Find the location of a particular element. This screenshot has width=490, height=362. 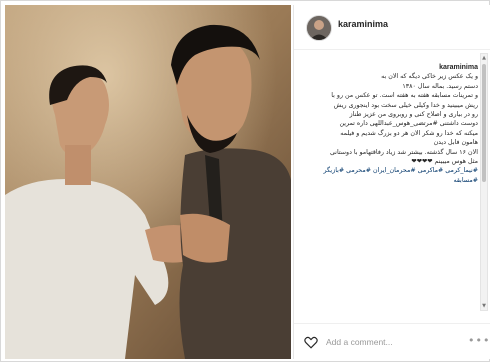

caption-username: karaminima is located at coordinates (458, 67).